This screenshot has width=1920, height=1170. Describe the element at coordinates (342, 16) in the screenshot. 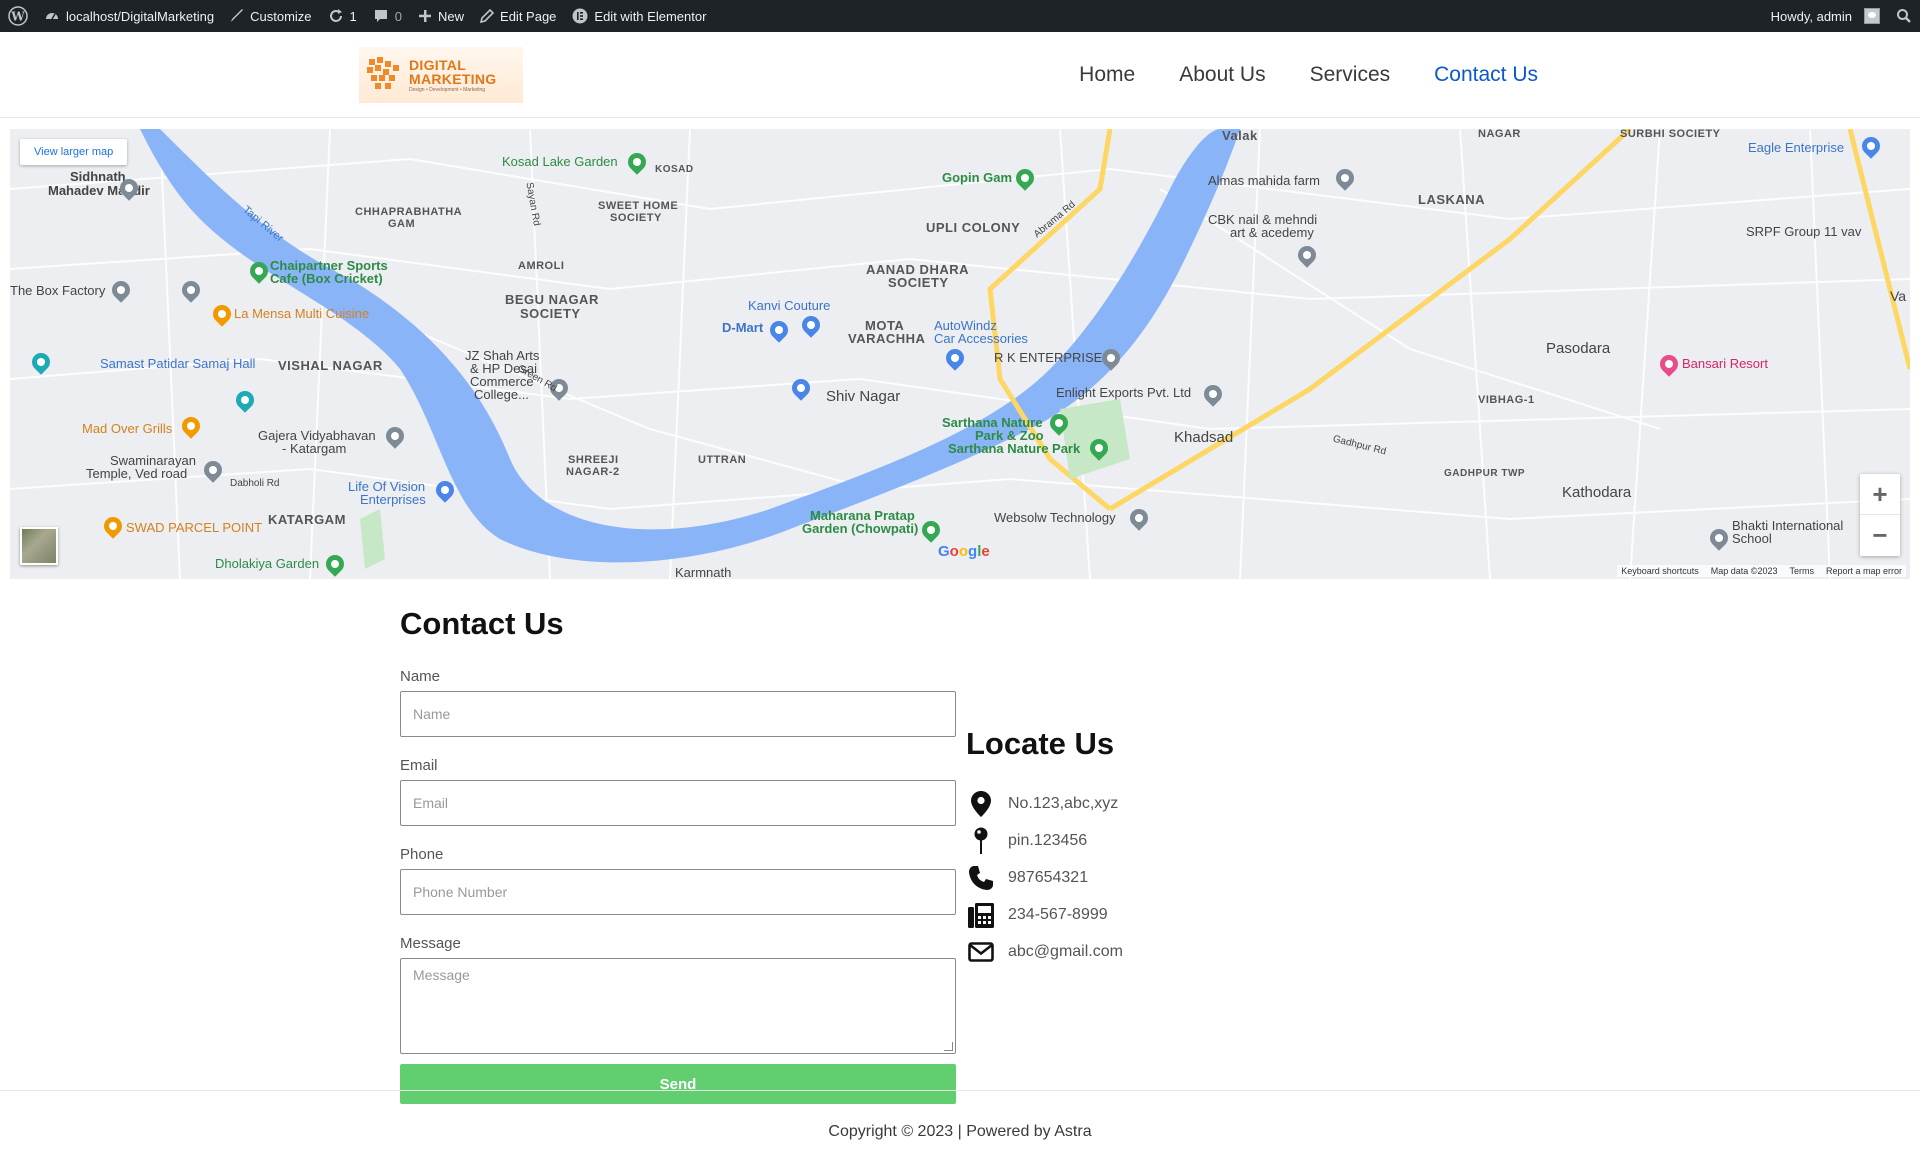

I see `admin-updates-link: 1` at that location.